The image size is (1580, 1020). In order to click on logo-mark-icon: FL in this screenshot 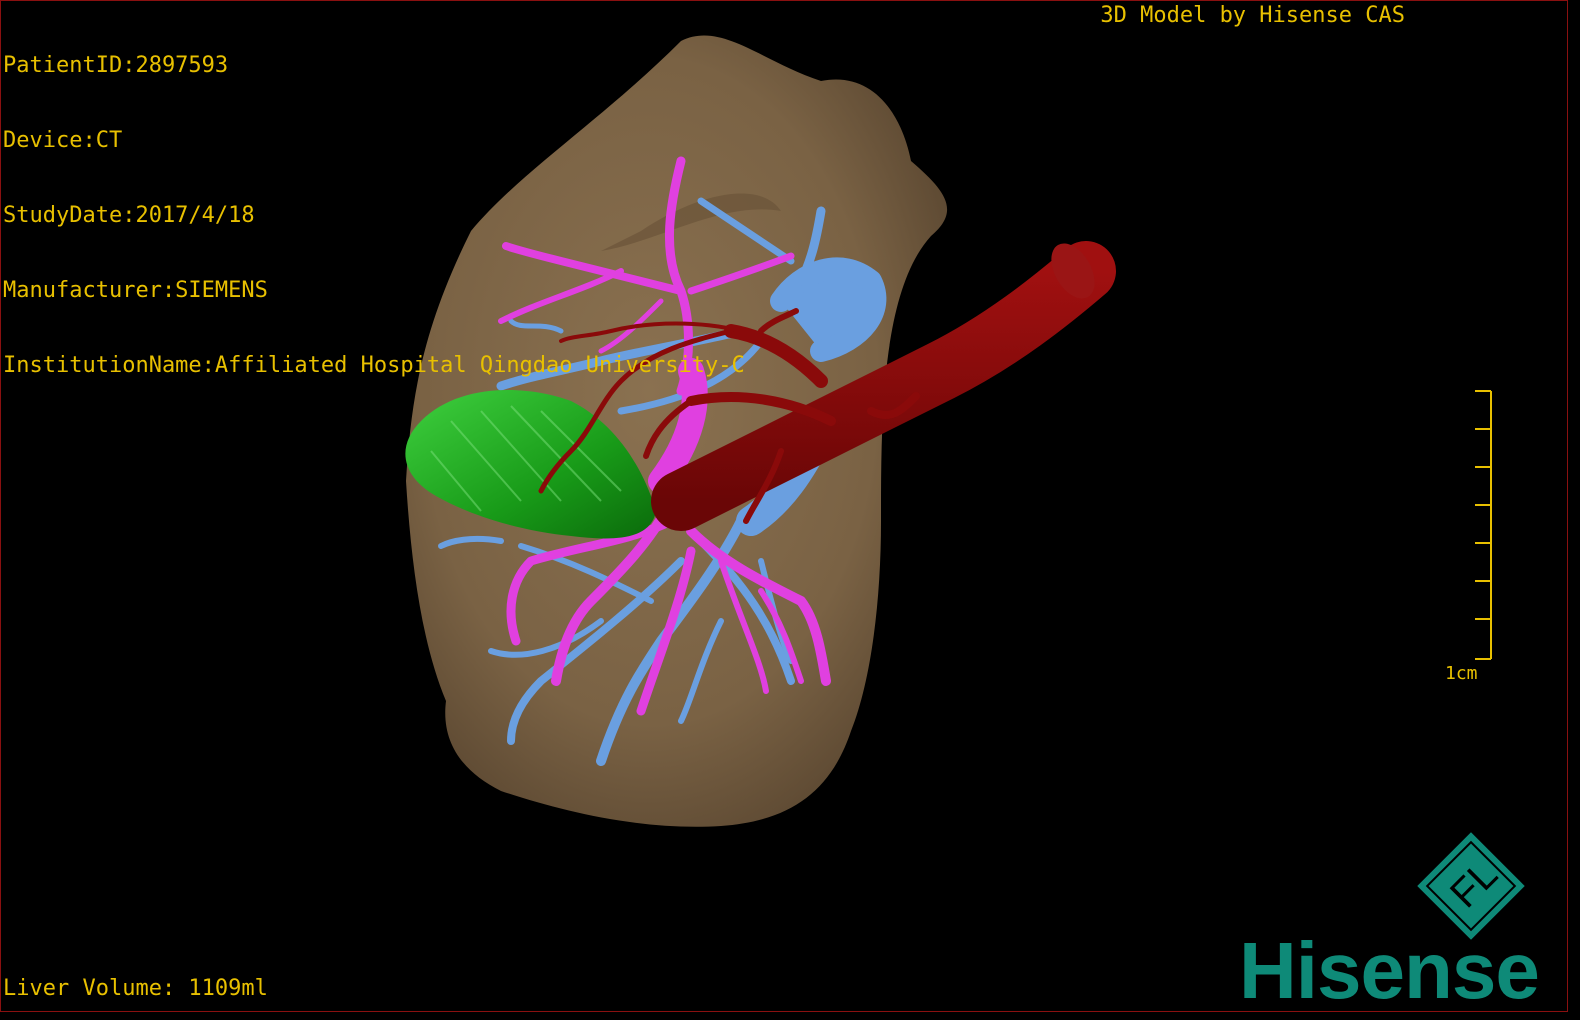, I will do `click(1471, 886)`.